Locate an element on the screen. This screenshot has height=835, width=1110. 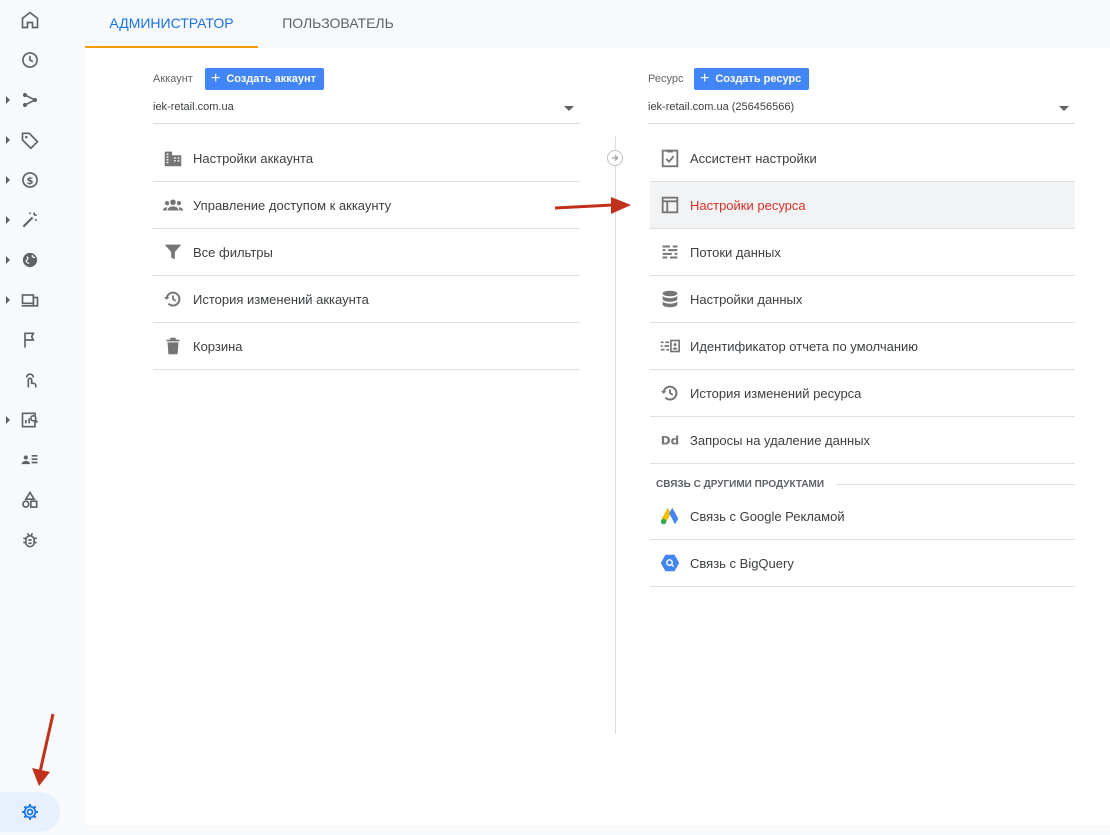
account-select: iek-retail.com.ua is located at coordinates (366, 110).